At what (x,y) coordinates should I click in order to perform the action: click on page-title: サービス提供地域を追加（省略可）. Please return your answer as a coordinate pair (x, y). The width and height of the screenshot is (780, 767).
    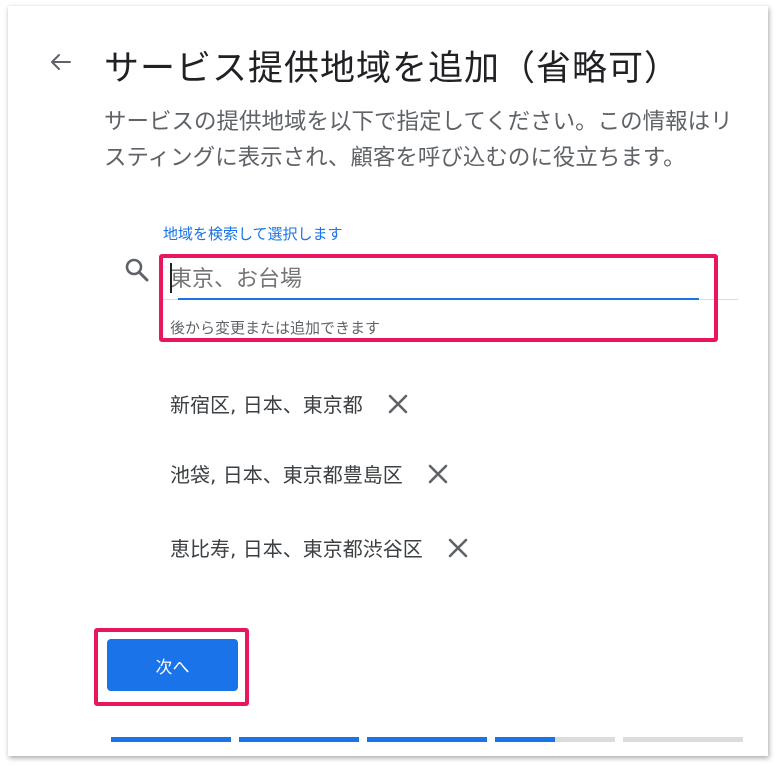
    Looking at the image, I should click on (392, 69).